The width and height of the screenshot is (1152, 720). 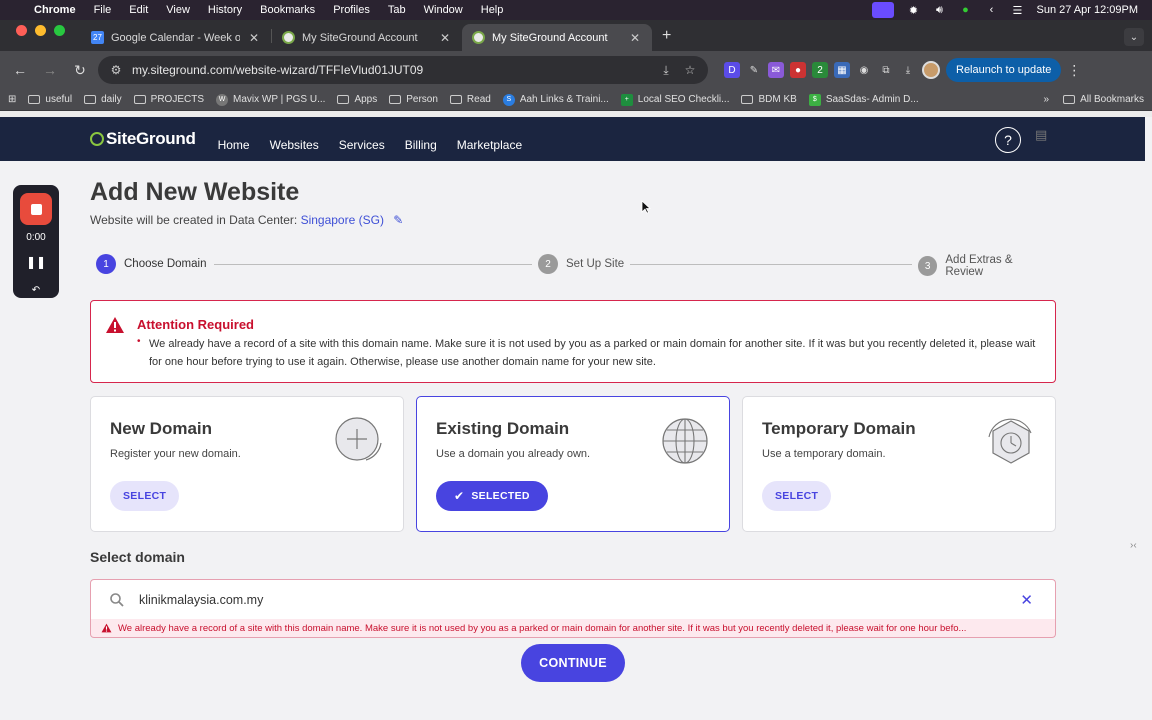 I want to click on bookmark-folder: Read, so click(x=470, y=99).